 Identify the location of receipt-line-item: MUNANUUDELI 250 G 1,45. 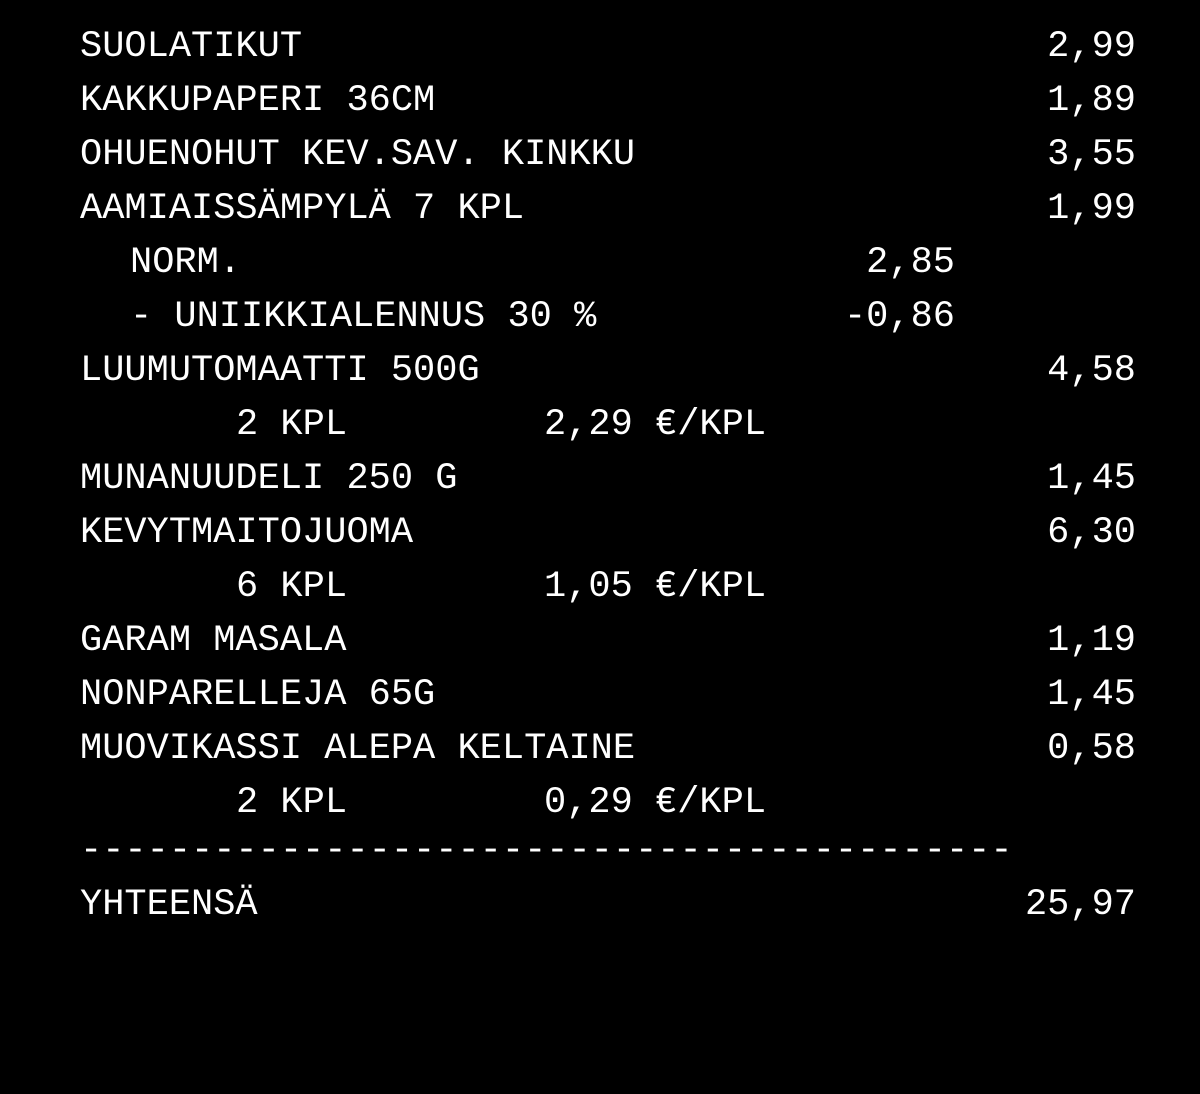
(600, 479).